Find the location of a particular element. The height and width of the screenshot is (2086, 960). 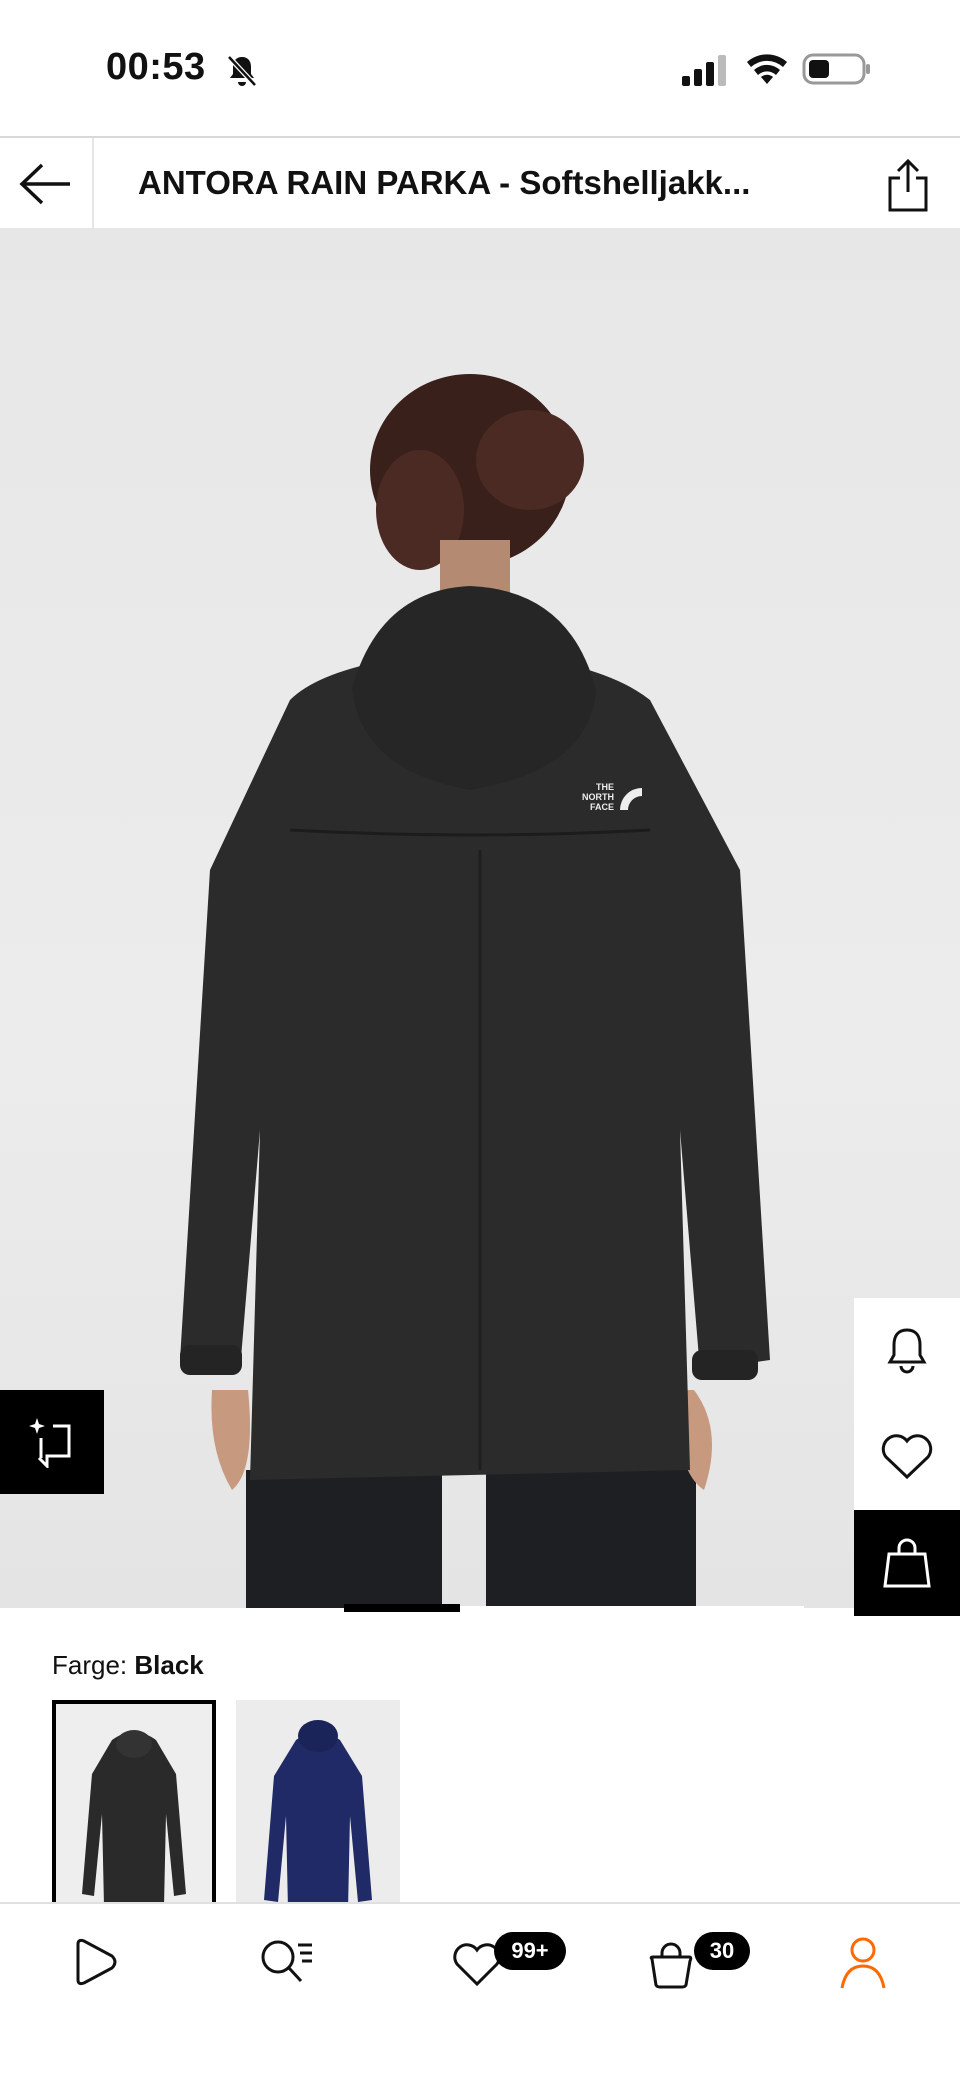

notify-button is located at coordinates (907, 1351).